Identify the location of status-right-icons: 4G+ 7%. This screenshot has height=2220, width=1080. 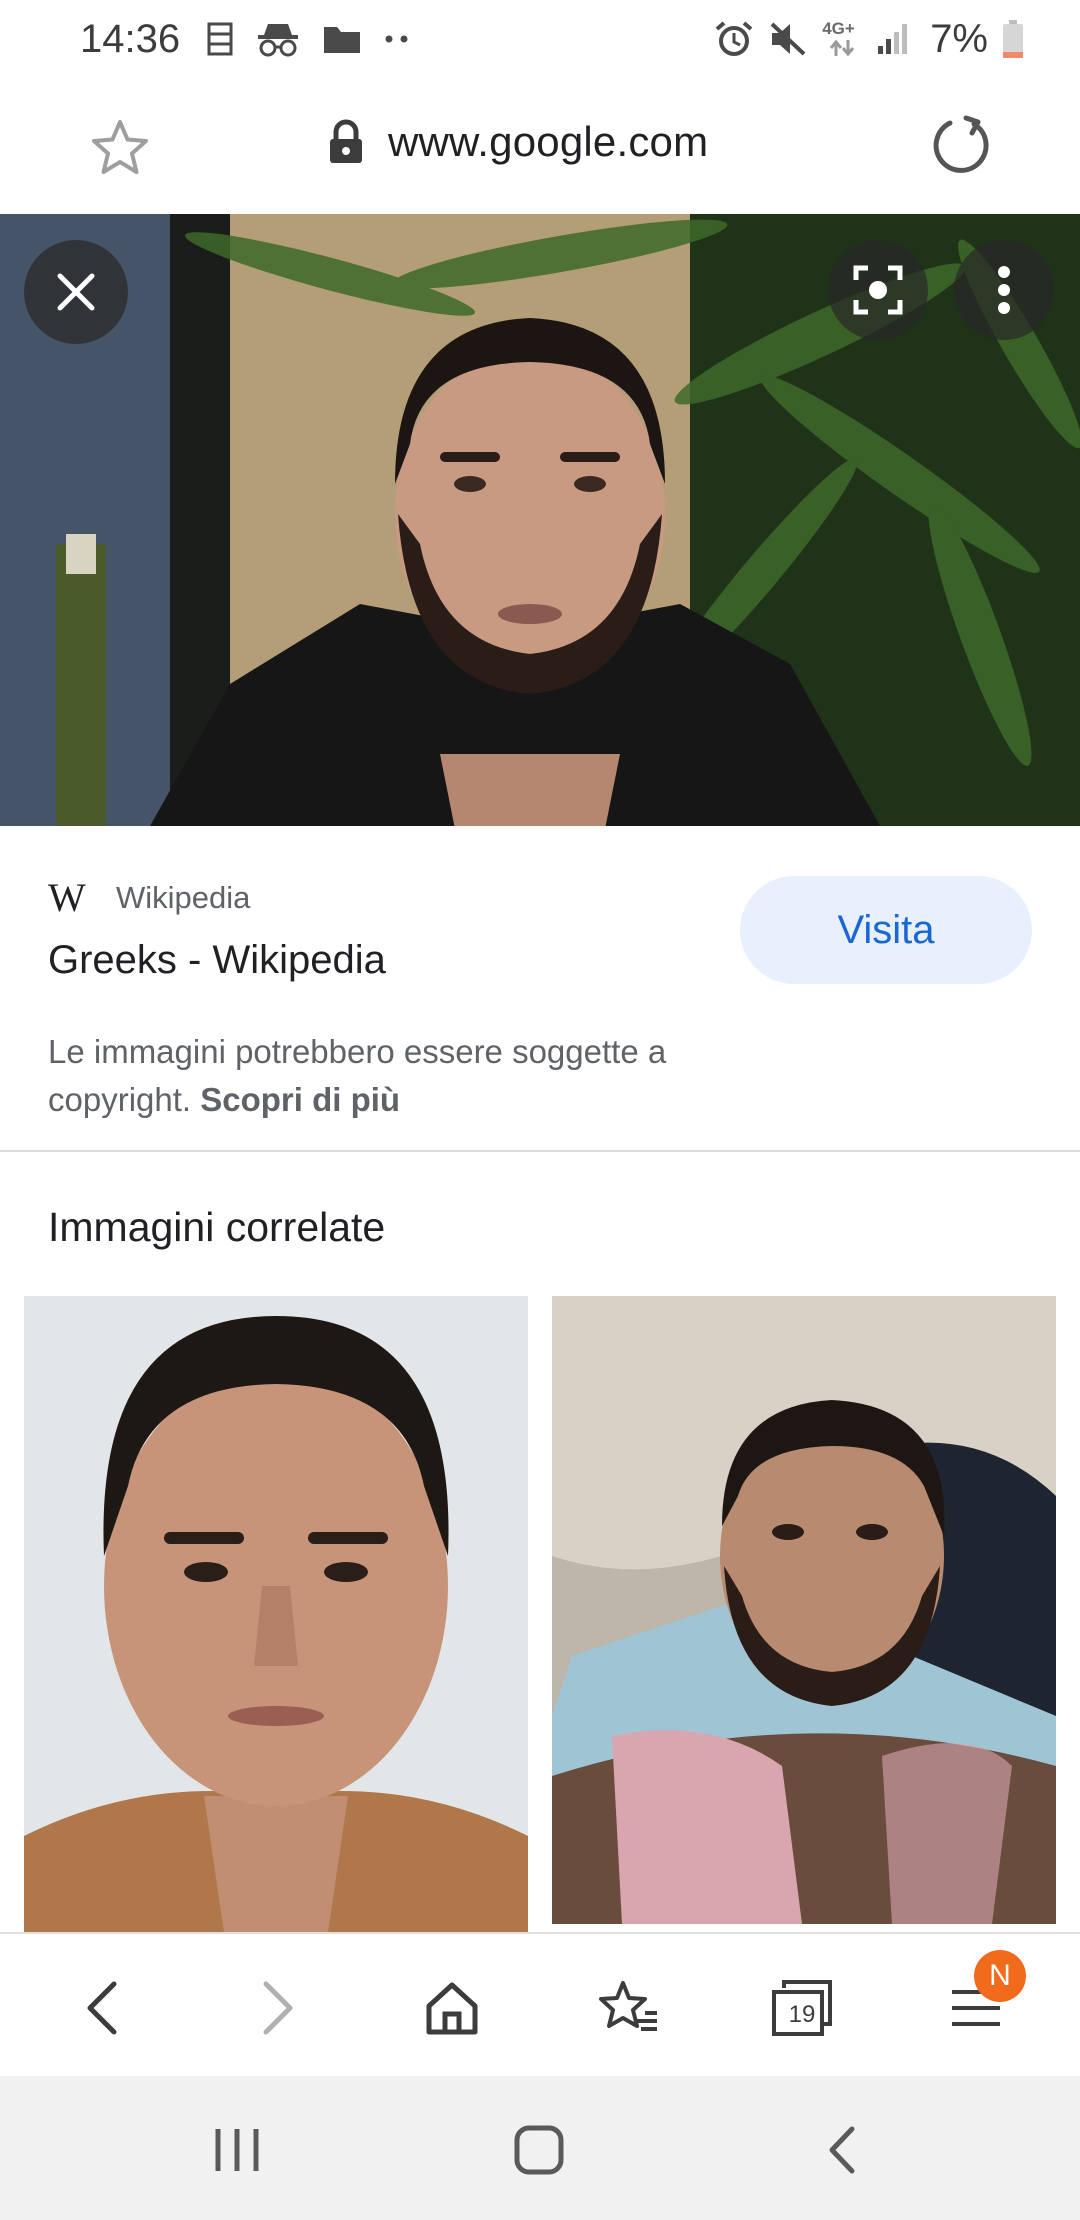
(869, 39).